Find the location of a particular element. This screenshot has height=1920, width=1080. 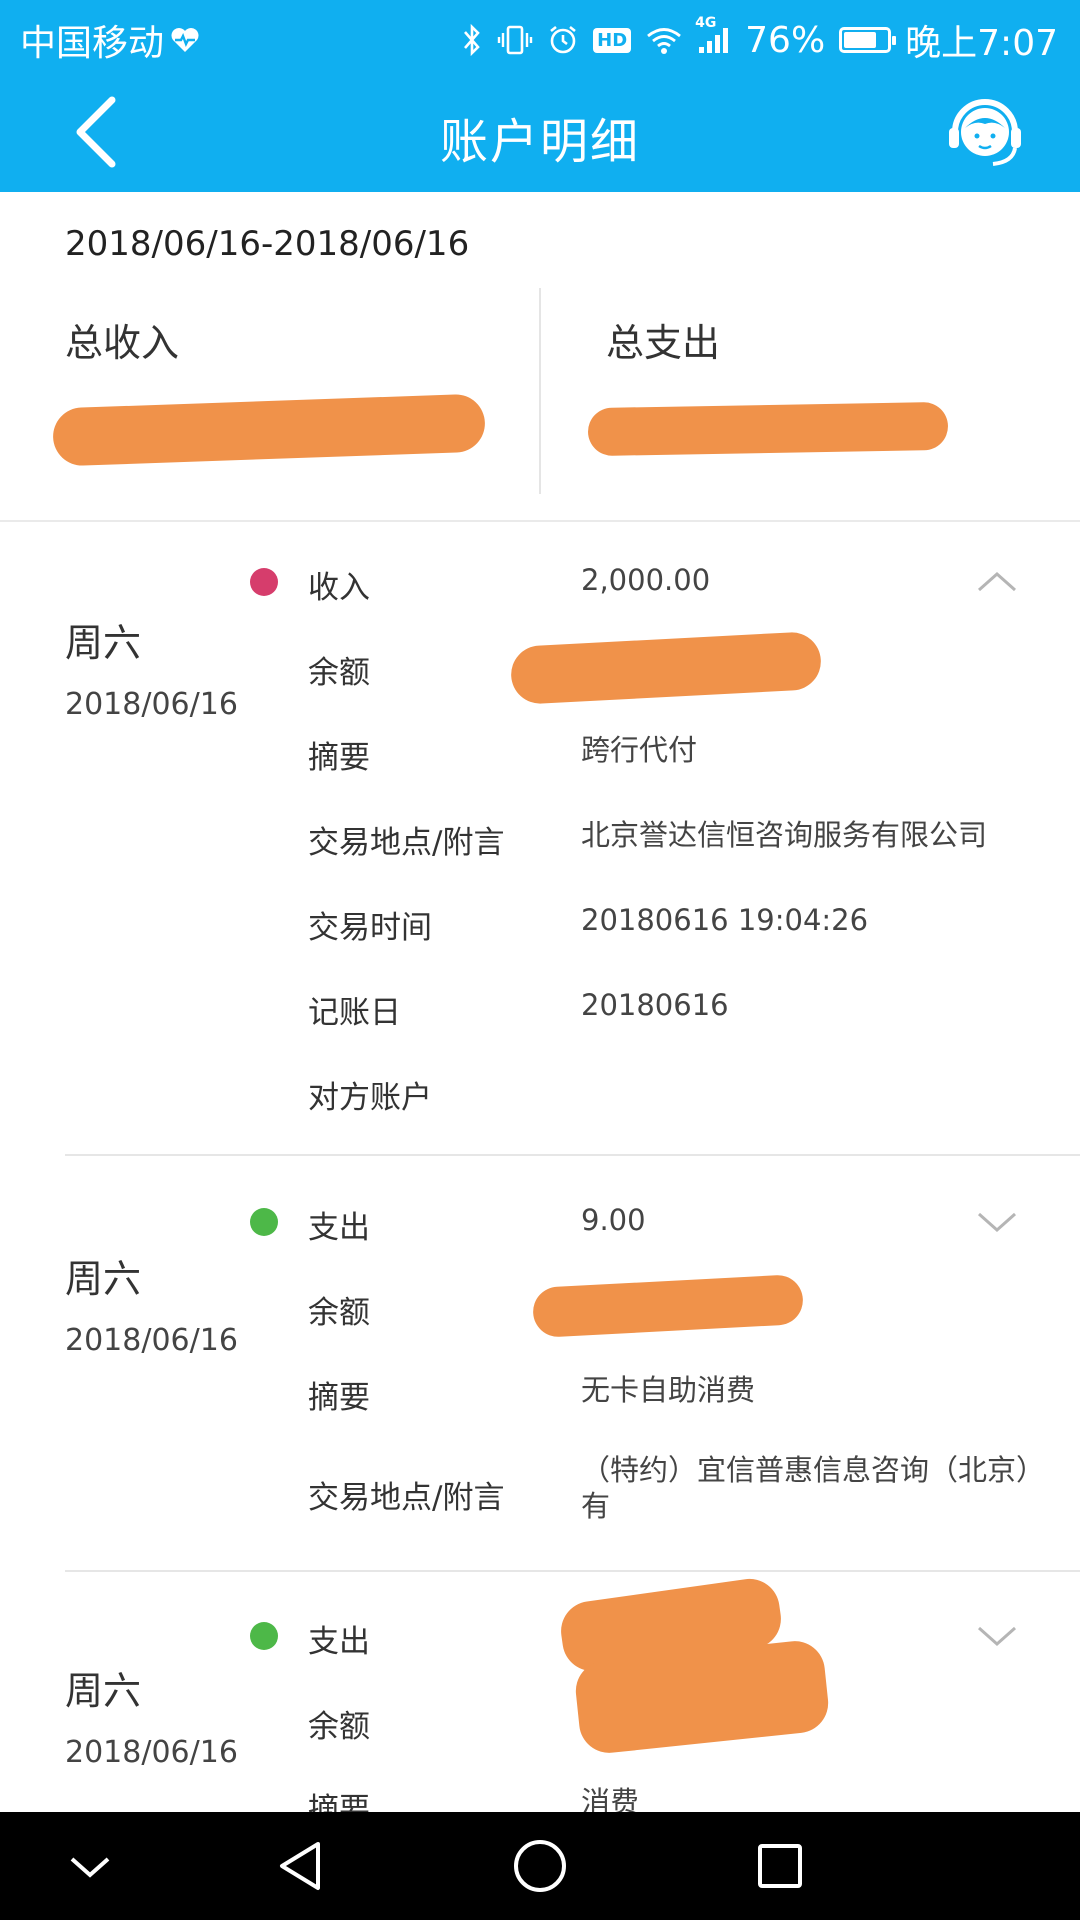

recents-nav-button is located at coordinates (780, 1866).